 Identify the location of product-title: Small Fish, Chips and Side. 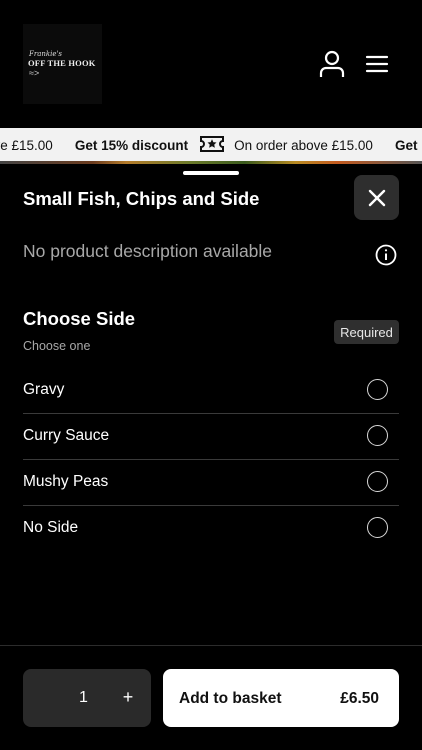
(141, 198).